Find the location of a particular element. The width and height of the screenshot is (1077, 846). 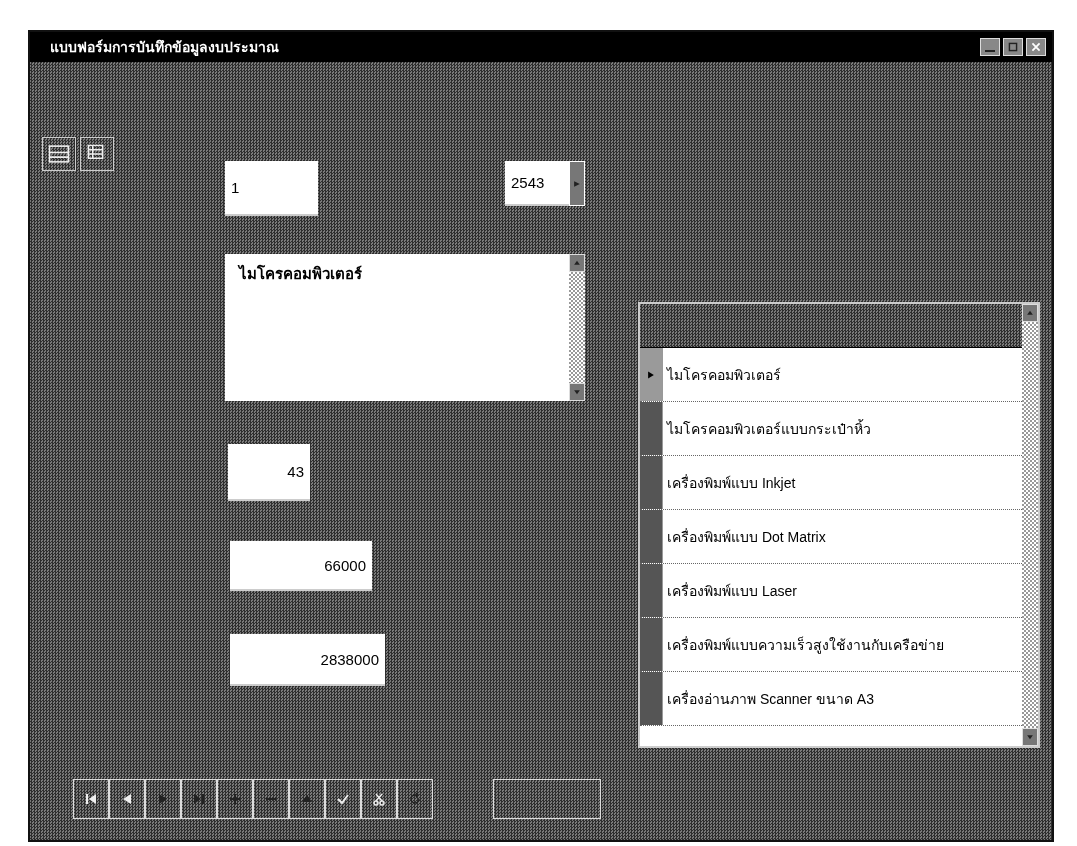

minimize-button is located at coordinates (990, 47).